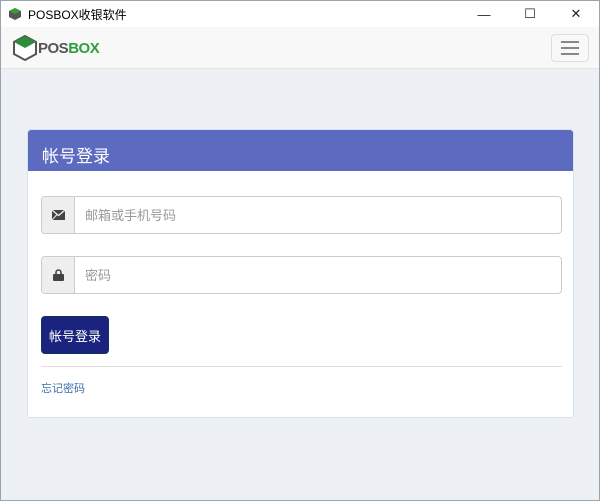  What do you see at coordinates (300, 14) in the screenshot?
I see `title-bar: POSBOX收银软件 — ☐ ✕` at bounding box center [300, 14].